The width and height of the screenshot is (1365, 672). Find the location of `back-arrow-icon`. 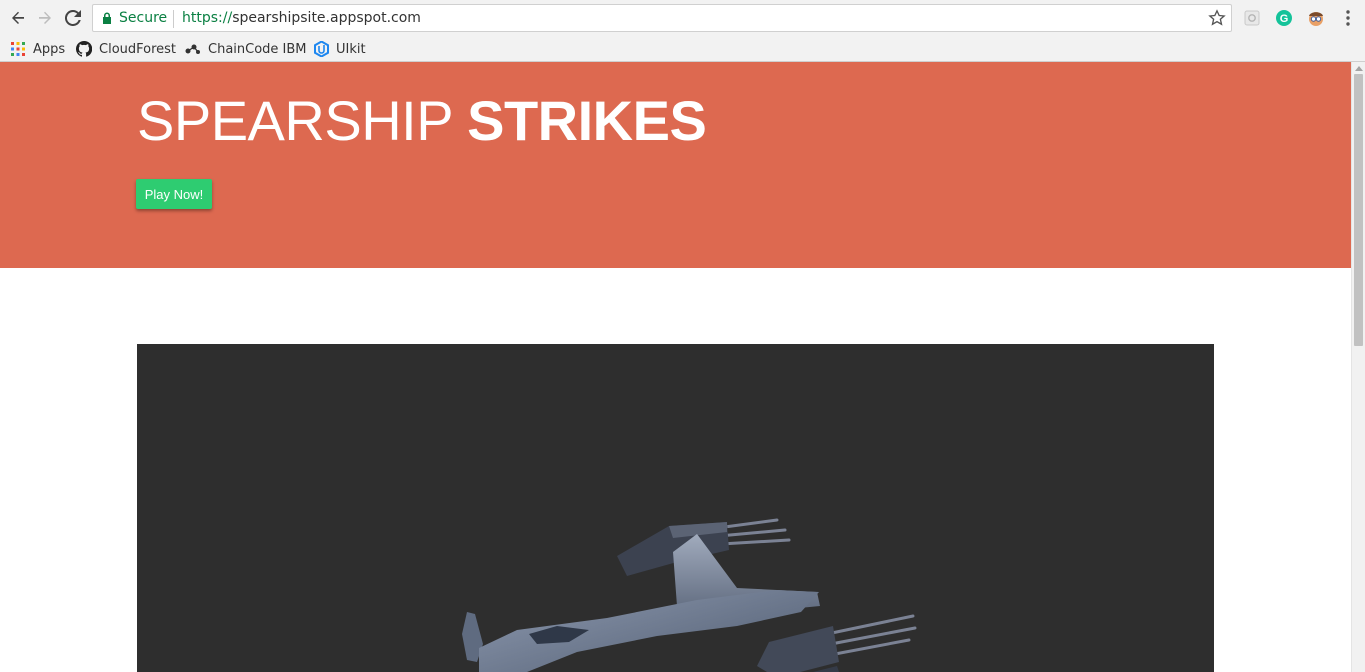

back-arrow-icon is located at coordinates (18, 17).